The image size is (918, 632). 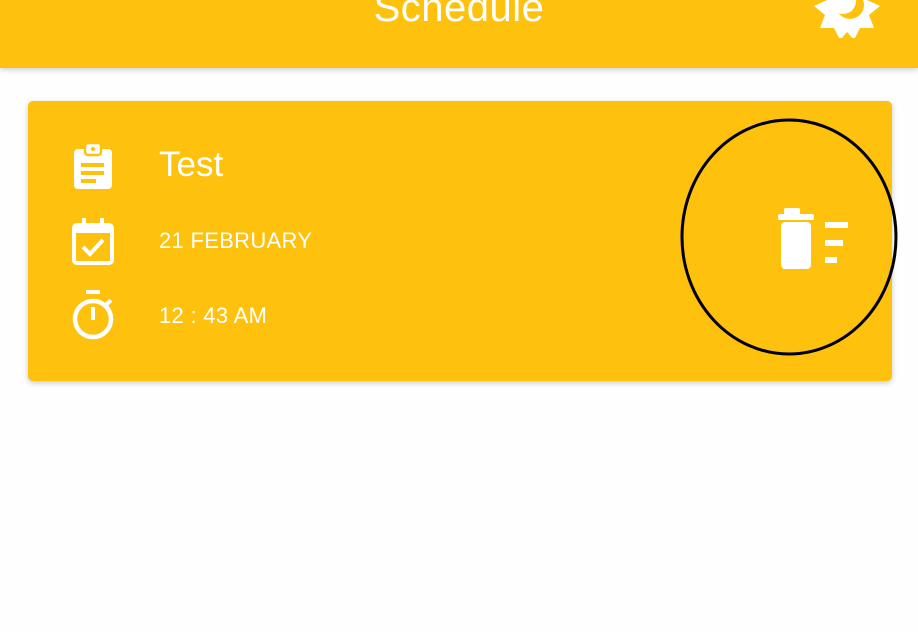 What do you see at coordinates (236, 240) in the screenshot?
I see `schedule-date: 21 FEBRUARY` at bounding box center [236, 240].